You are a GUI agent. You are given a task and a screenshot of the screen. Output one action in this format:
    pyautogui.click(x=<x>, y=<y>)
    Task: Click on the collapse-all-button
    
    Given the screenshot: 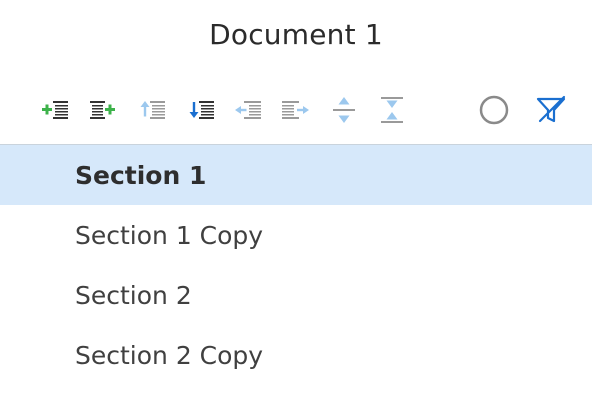 What is the action you would take?
    pyautogui.click(x=392, y=110)
    